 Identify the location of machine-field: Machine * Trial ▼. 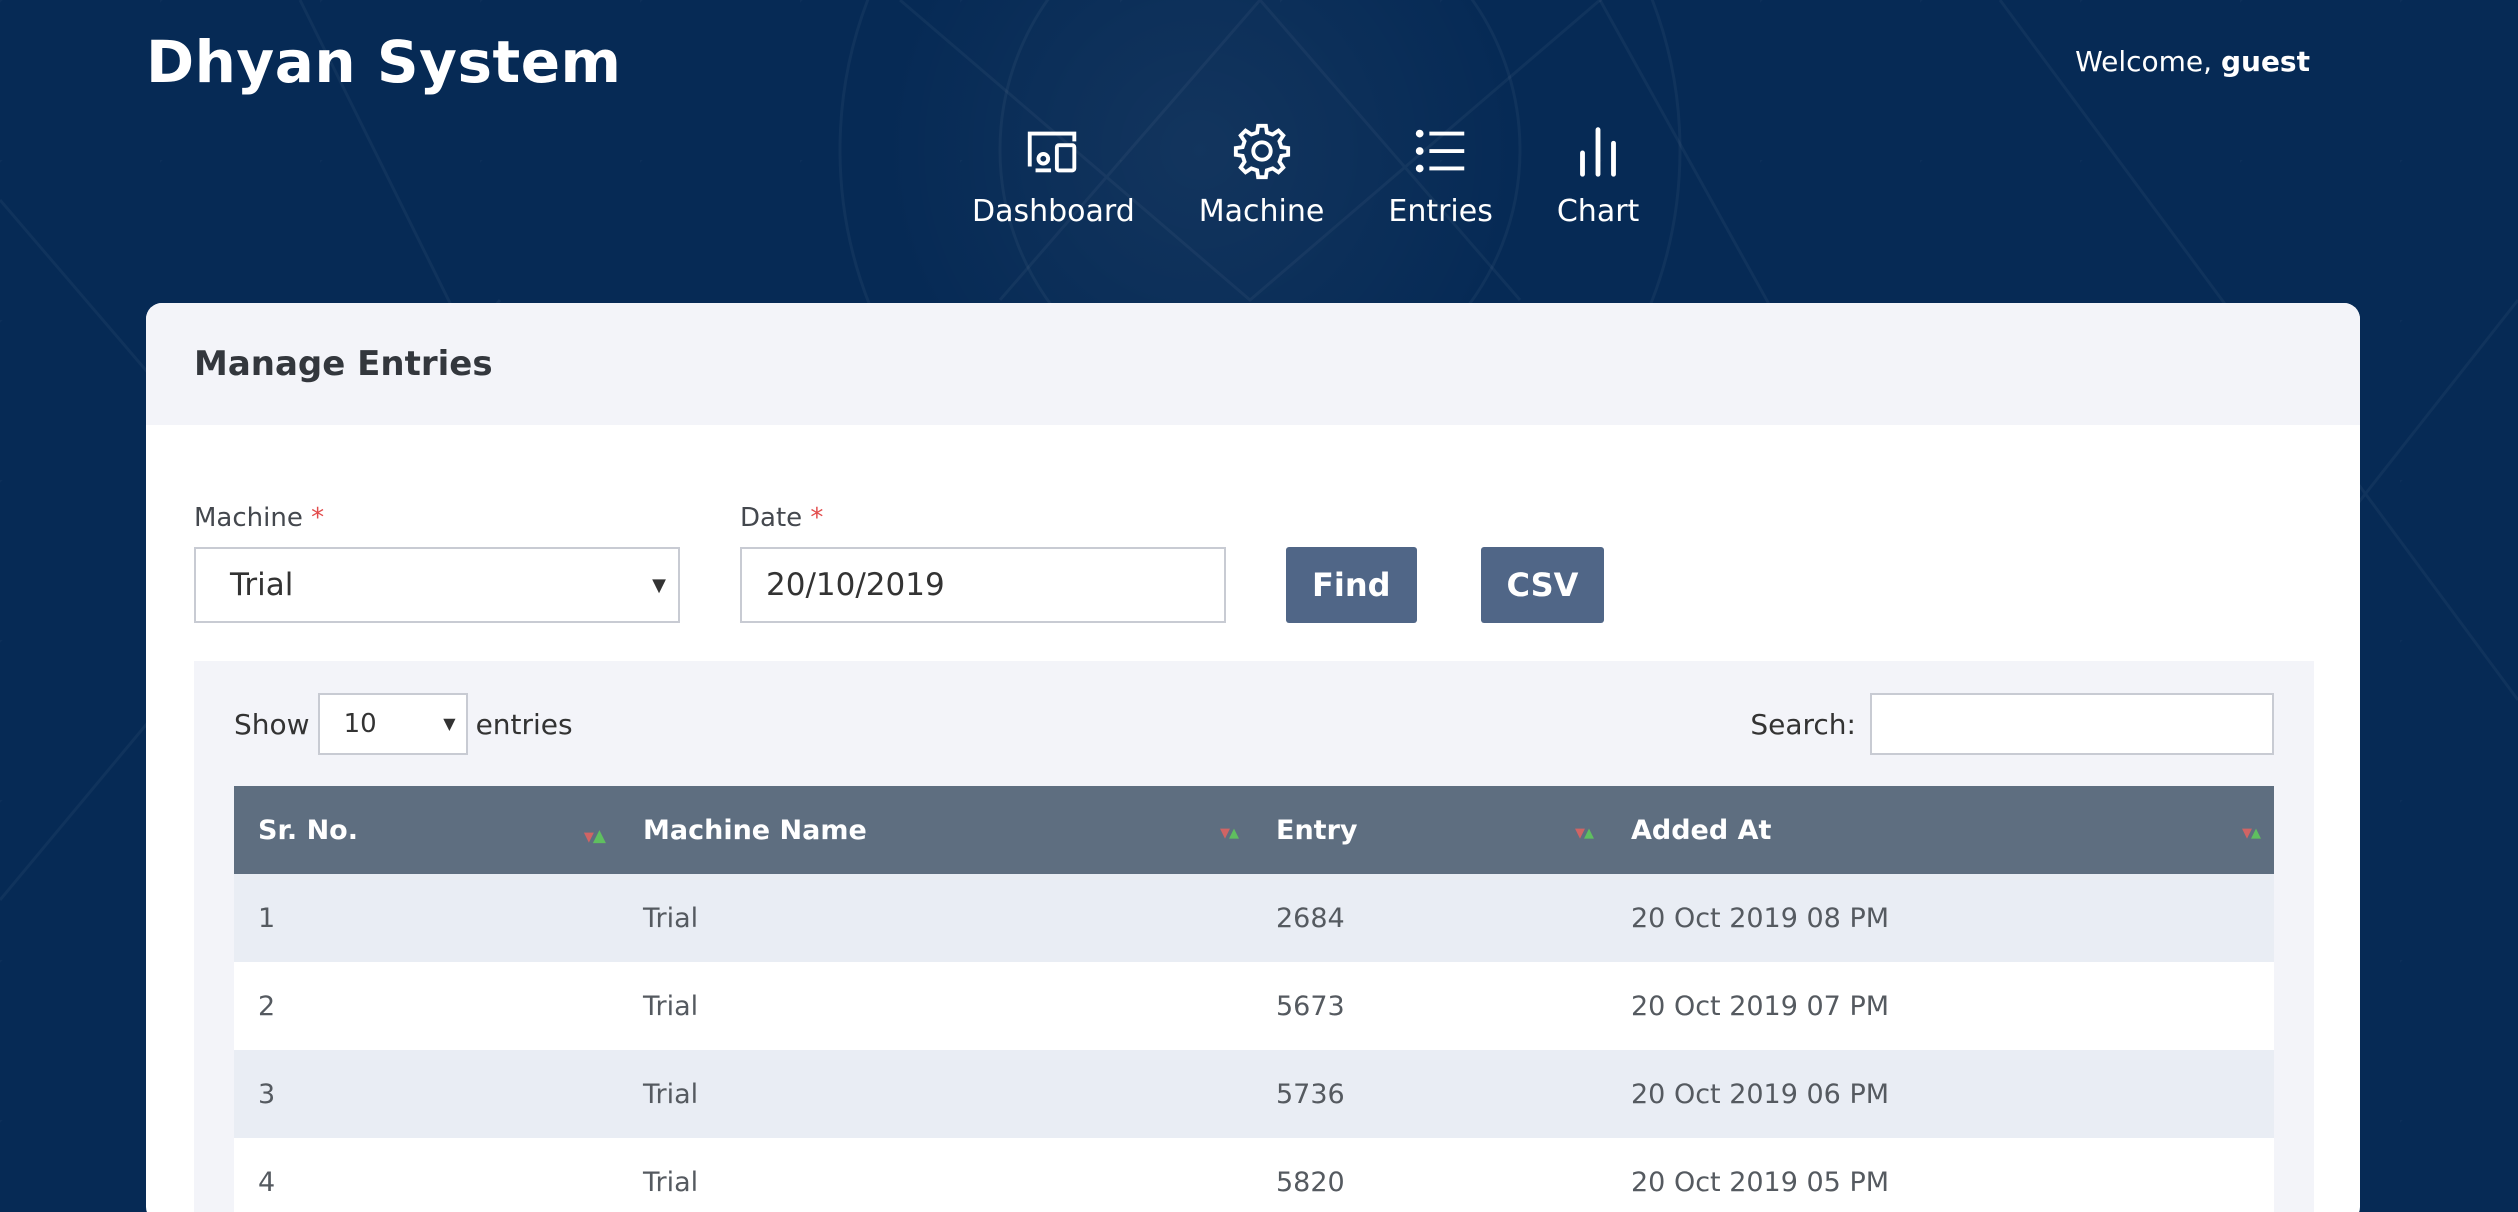
(437, 563).